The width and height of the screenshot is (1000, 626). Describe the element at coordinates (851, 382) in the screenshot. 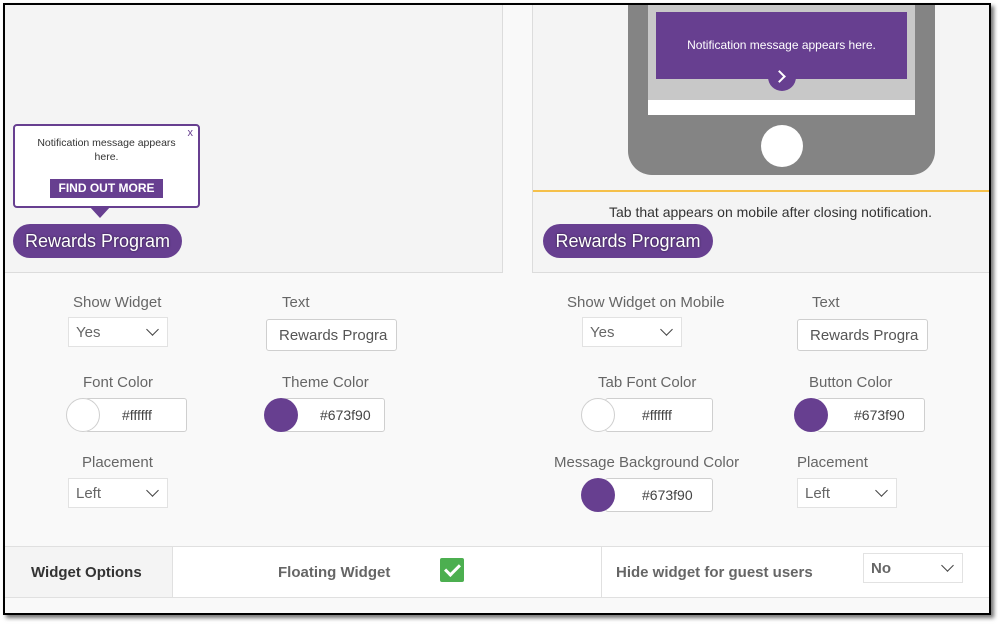

I see `button-color-label: Button Color` at that location.